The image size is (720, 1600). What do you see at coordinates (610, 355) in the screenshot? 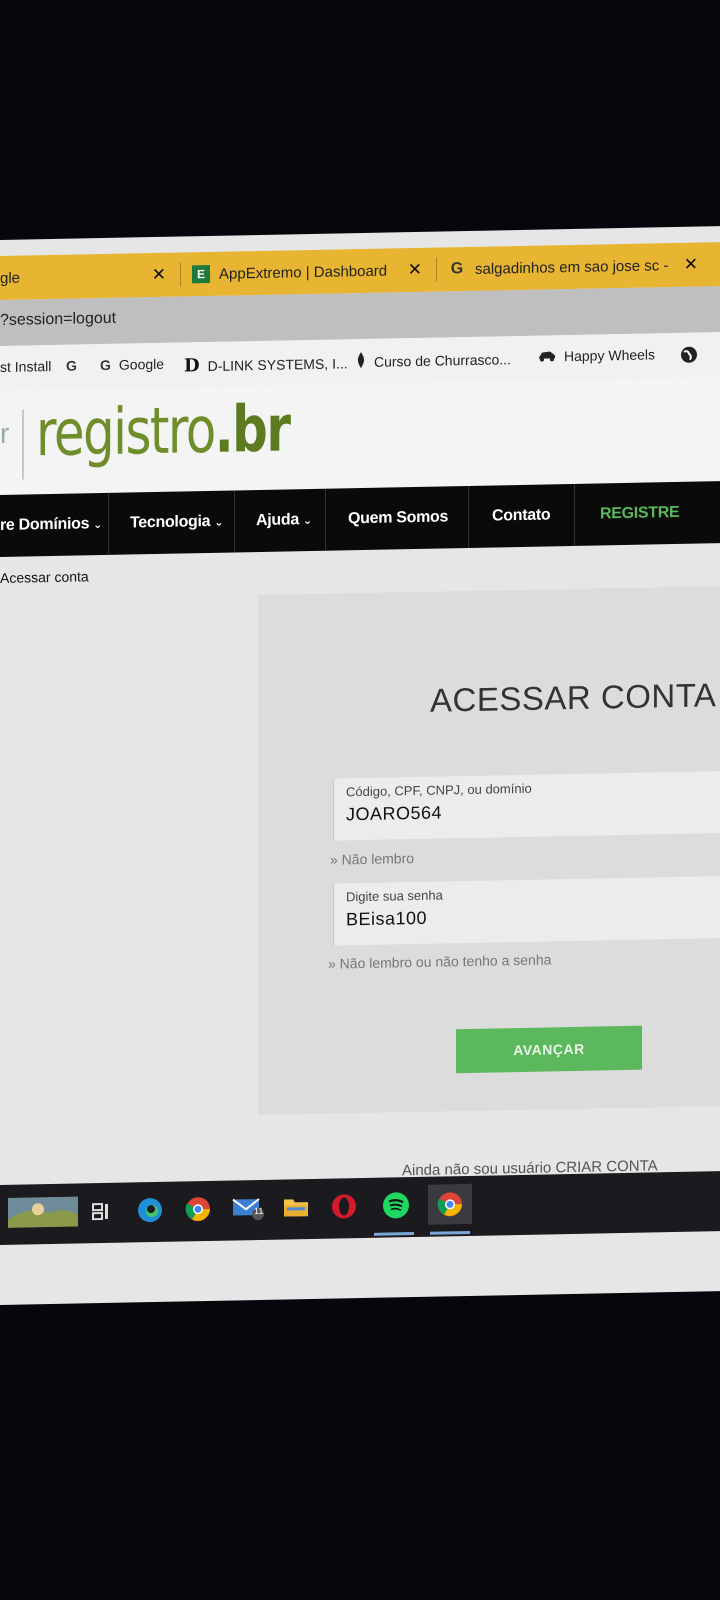
I see `bookmark-label: Happy Wheels` at bounding box center [610, 355].